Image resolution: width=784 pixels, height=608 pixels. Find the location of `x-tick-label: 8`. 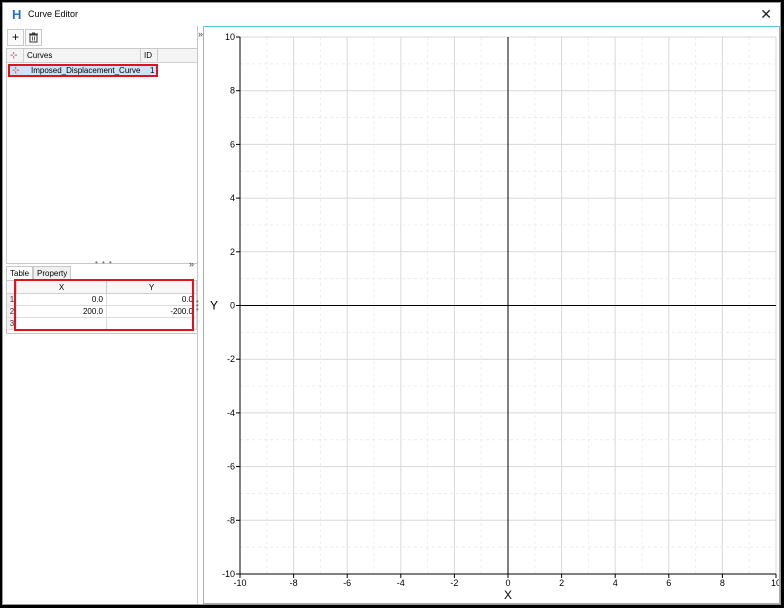

x-tick-label: 8 is located at coordinates (722, 583).